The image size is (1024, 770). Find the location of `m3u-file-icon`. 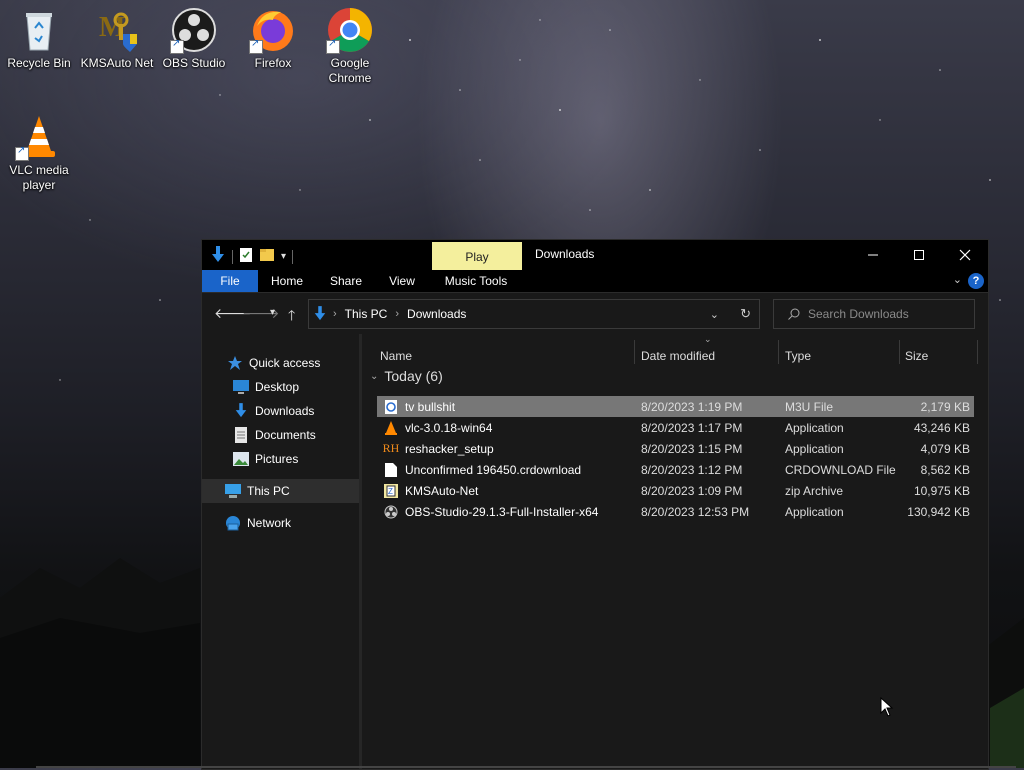

m3u-file-icon is located at coordinates (391, 407).